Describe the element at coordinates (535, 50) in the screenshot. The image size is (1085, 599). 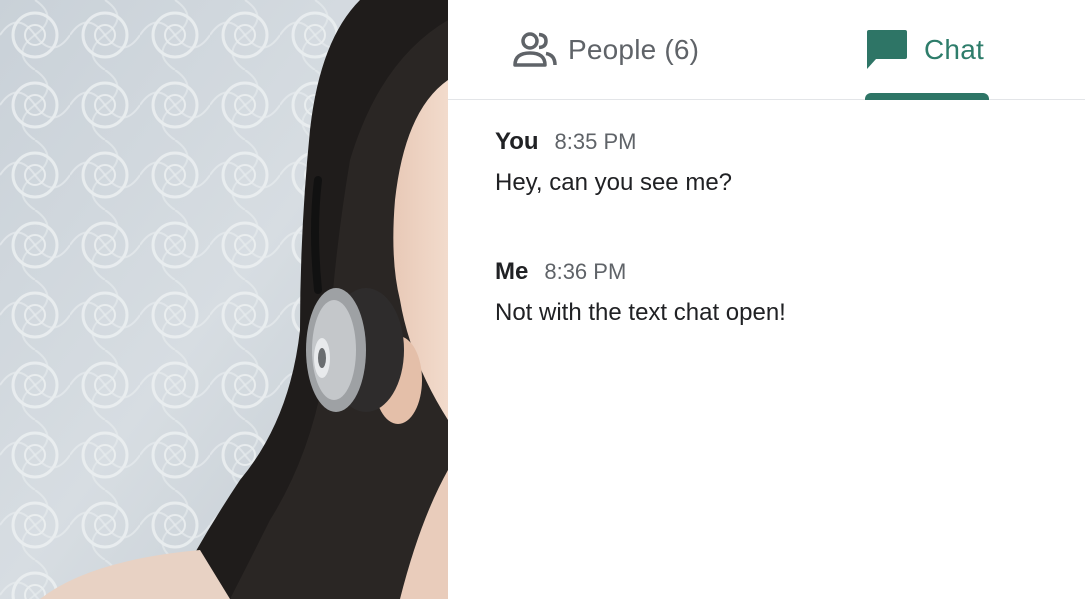
I see `people-icon` at that location.